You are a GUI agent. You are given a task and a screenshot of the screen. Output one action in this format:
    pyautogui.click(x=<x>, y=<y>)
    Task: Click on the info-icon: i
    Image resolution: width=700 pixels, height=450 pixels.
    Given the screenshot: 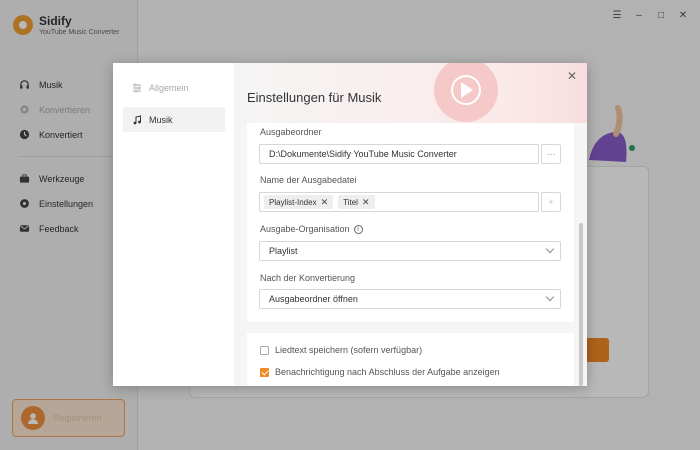 What is the action you would take?
    pyautogui.click(x=358, y=229)
    